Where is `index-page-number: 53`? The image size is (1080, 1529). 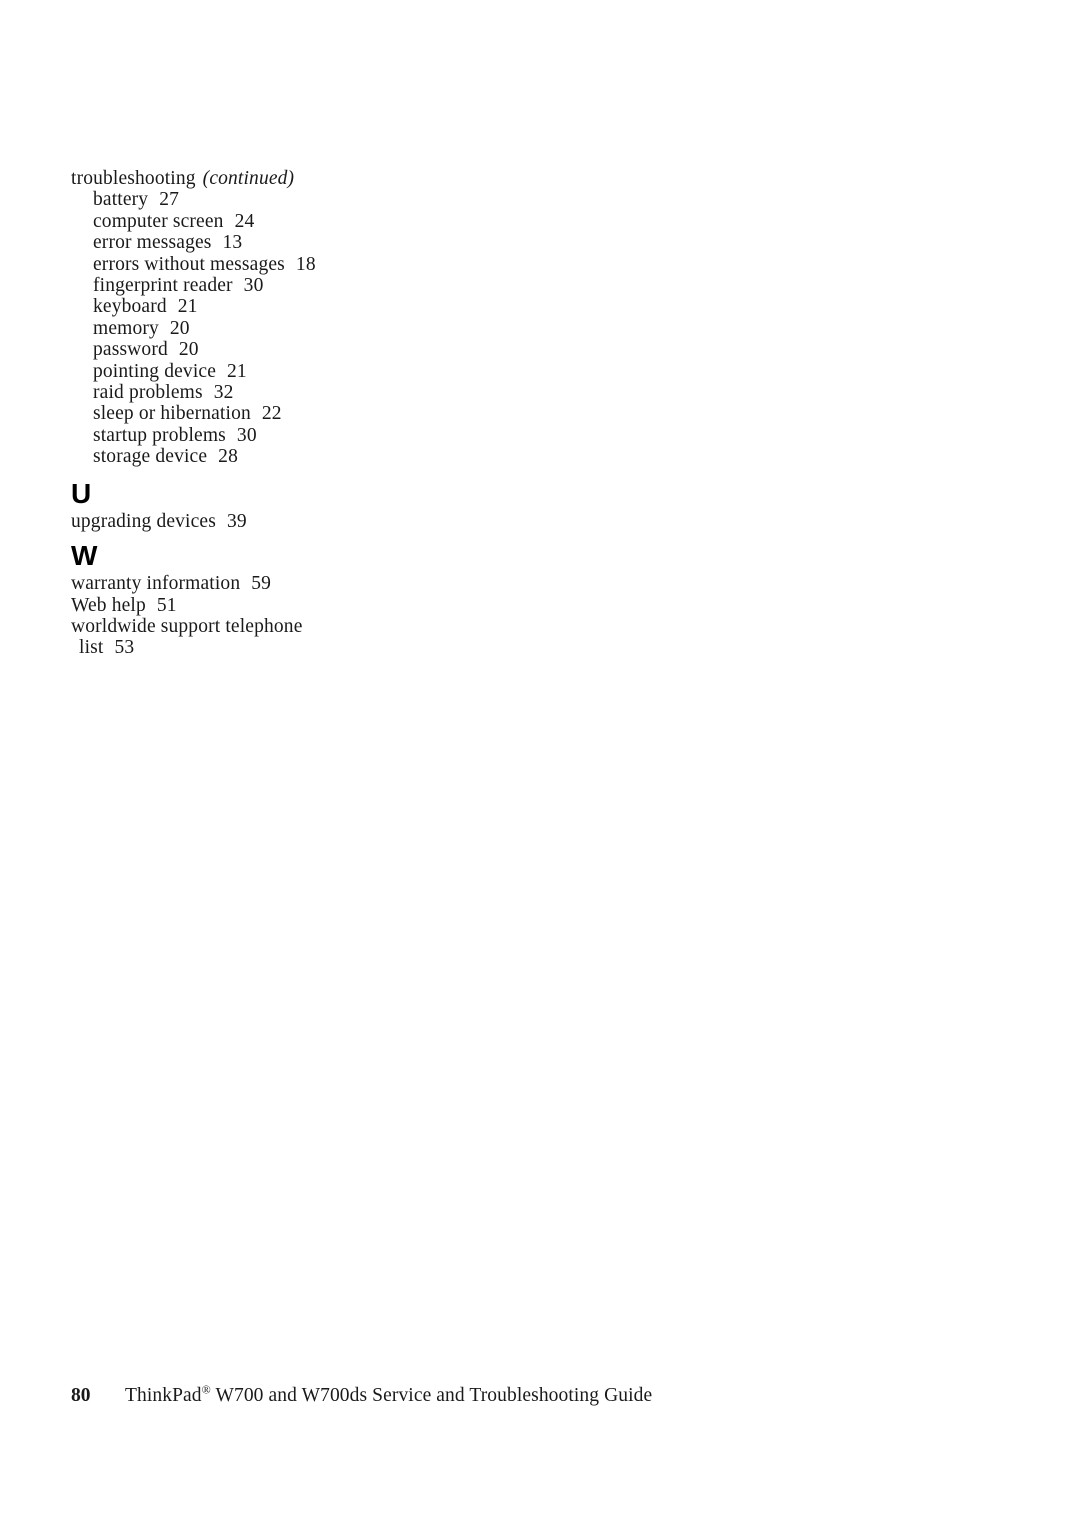 index-page-number: 53 is located at coordinates (124, 648).